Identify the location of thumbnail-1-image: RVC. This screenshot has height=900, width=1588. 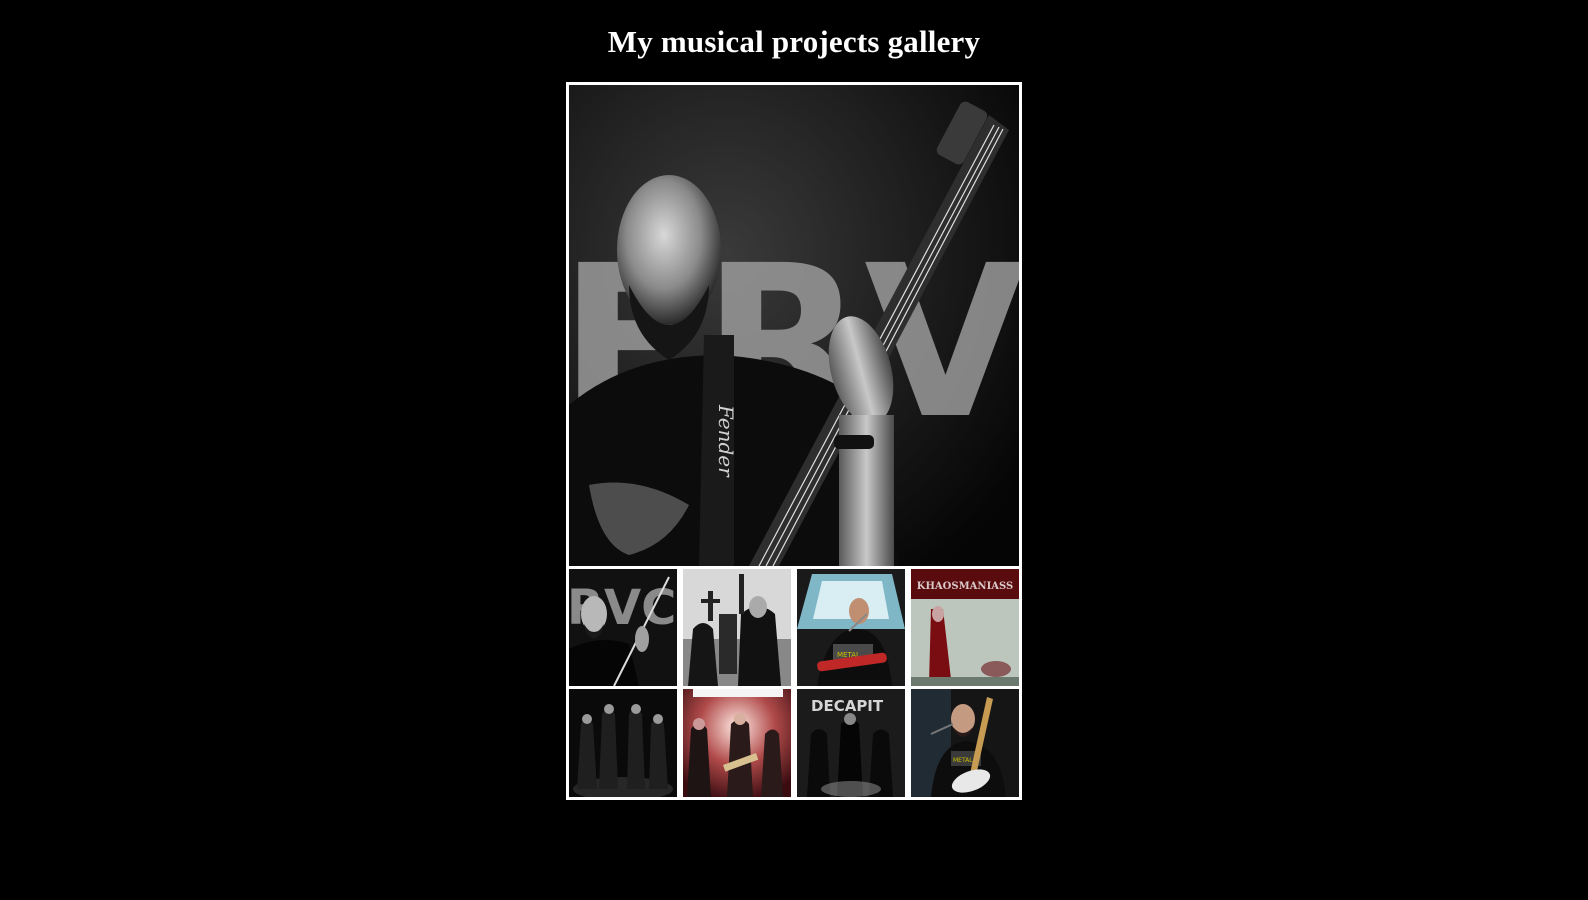
(623, 627).